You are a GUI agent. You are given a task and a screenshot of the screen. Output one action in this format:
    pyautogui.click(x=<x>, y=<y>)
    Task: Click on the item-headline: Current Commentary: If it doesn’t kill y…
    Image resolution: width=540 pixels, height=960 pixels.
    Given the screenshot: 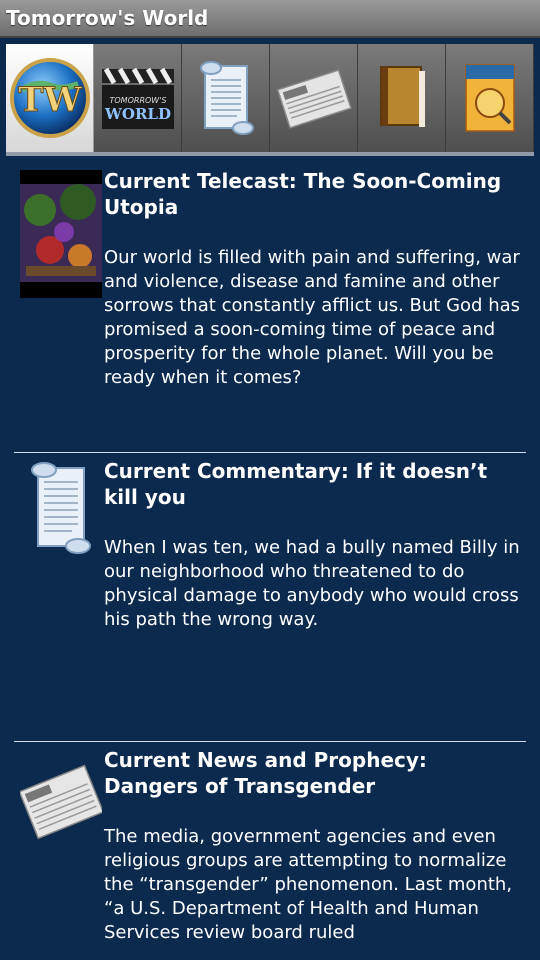 What is the action you would take?
    pyautogui.click(x=296, y=484)
    